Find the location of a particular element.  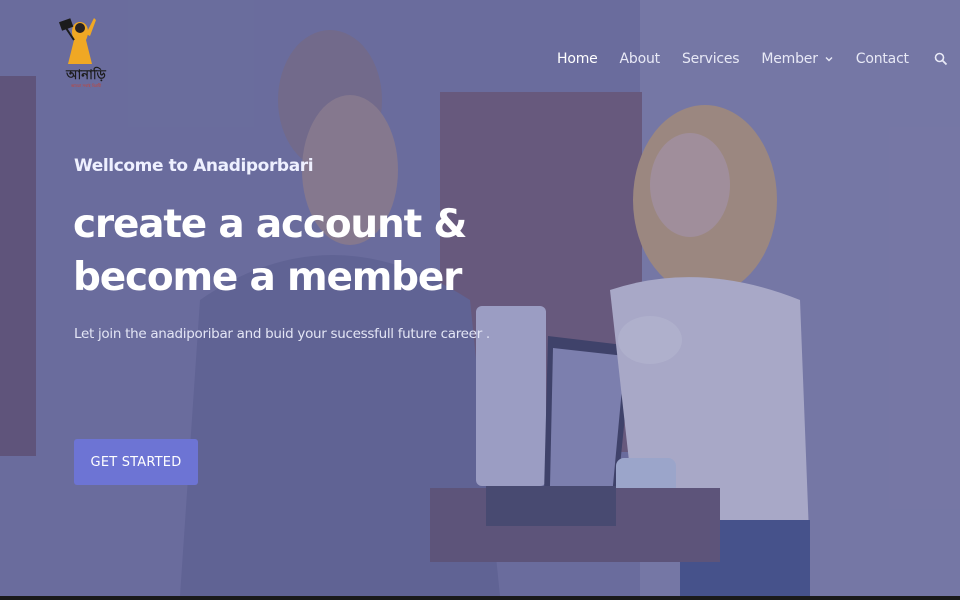

search-icon is located at coordinates (942, 59).